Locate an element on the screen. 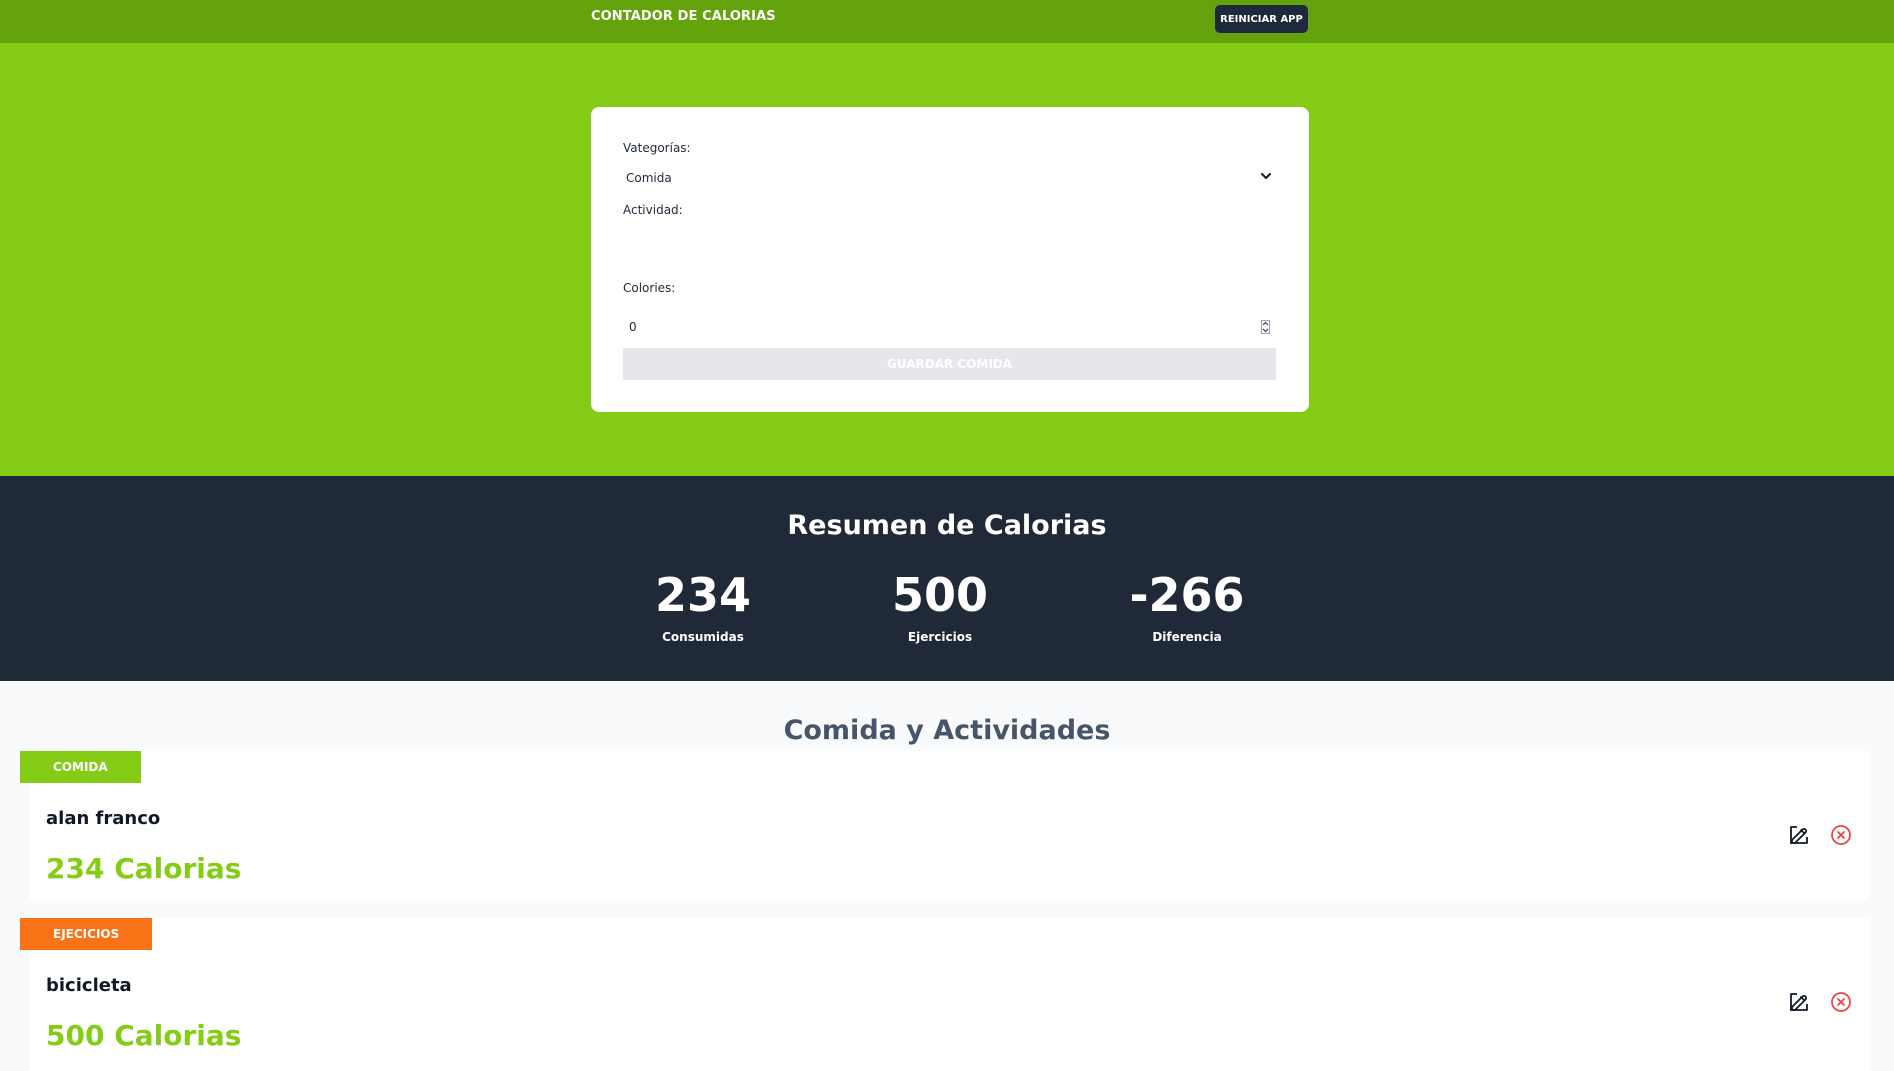 The height and width of the screenshot is (1071, 1894). category-label: Vategorías: is located at coordinates (657, 148).